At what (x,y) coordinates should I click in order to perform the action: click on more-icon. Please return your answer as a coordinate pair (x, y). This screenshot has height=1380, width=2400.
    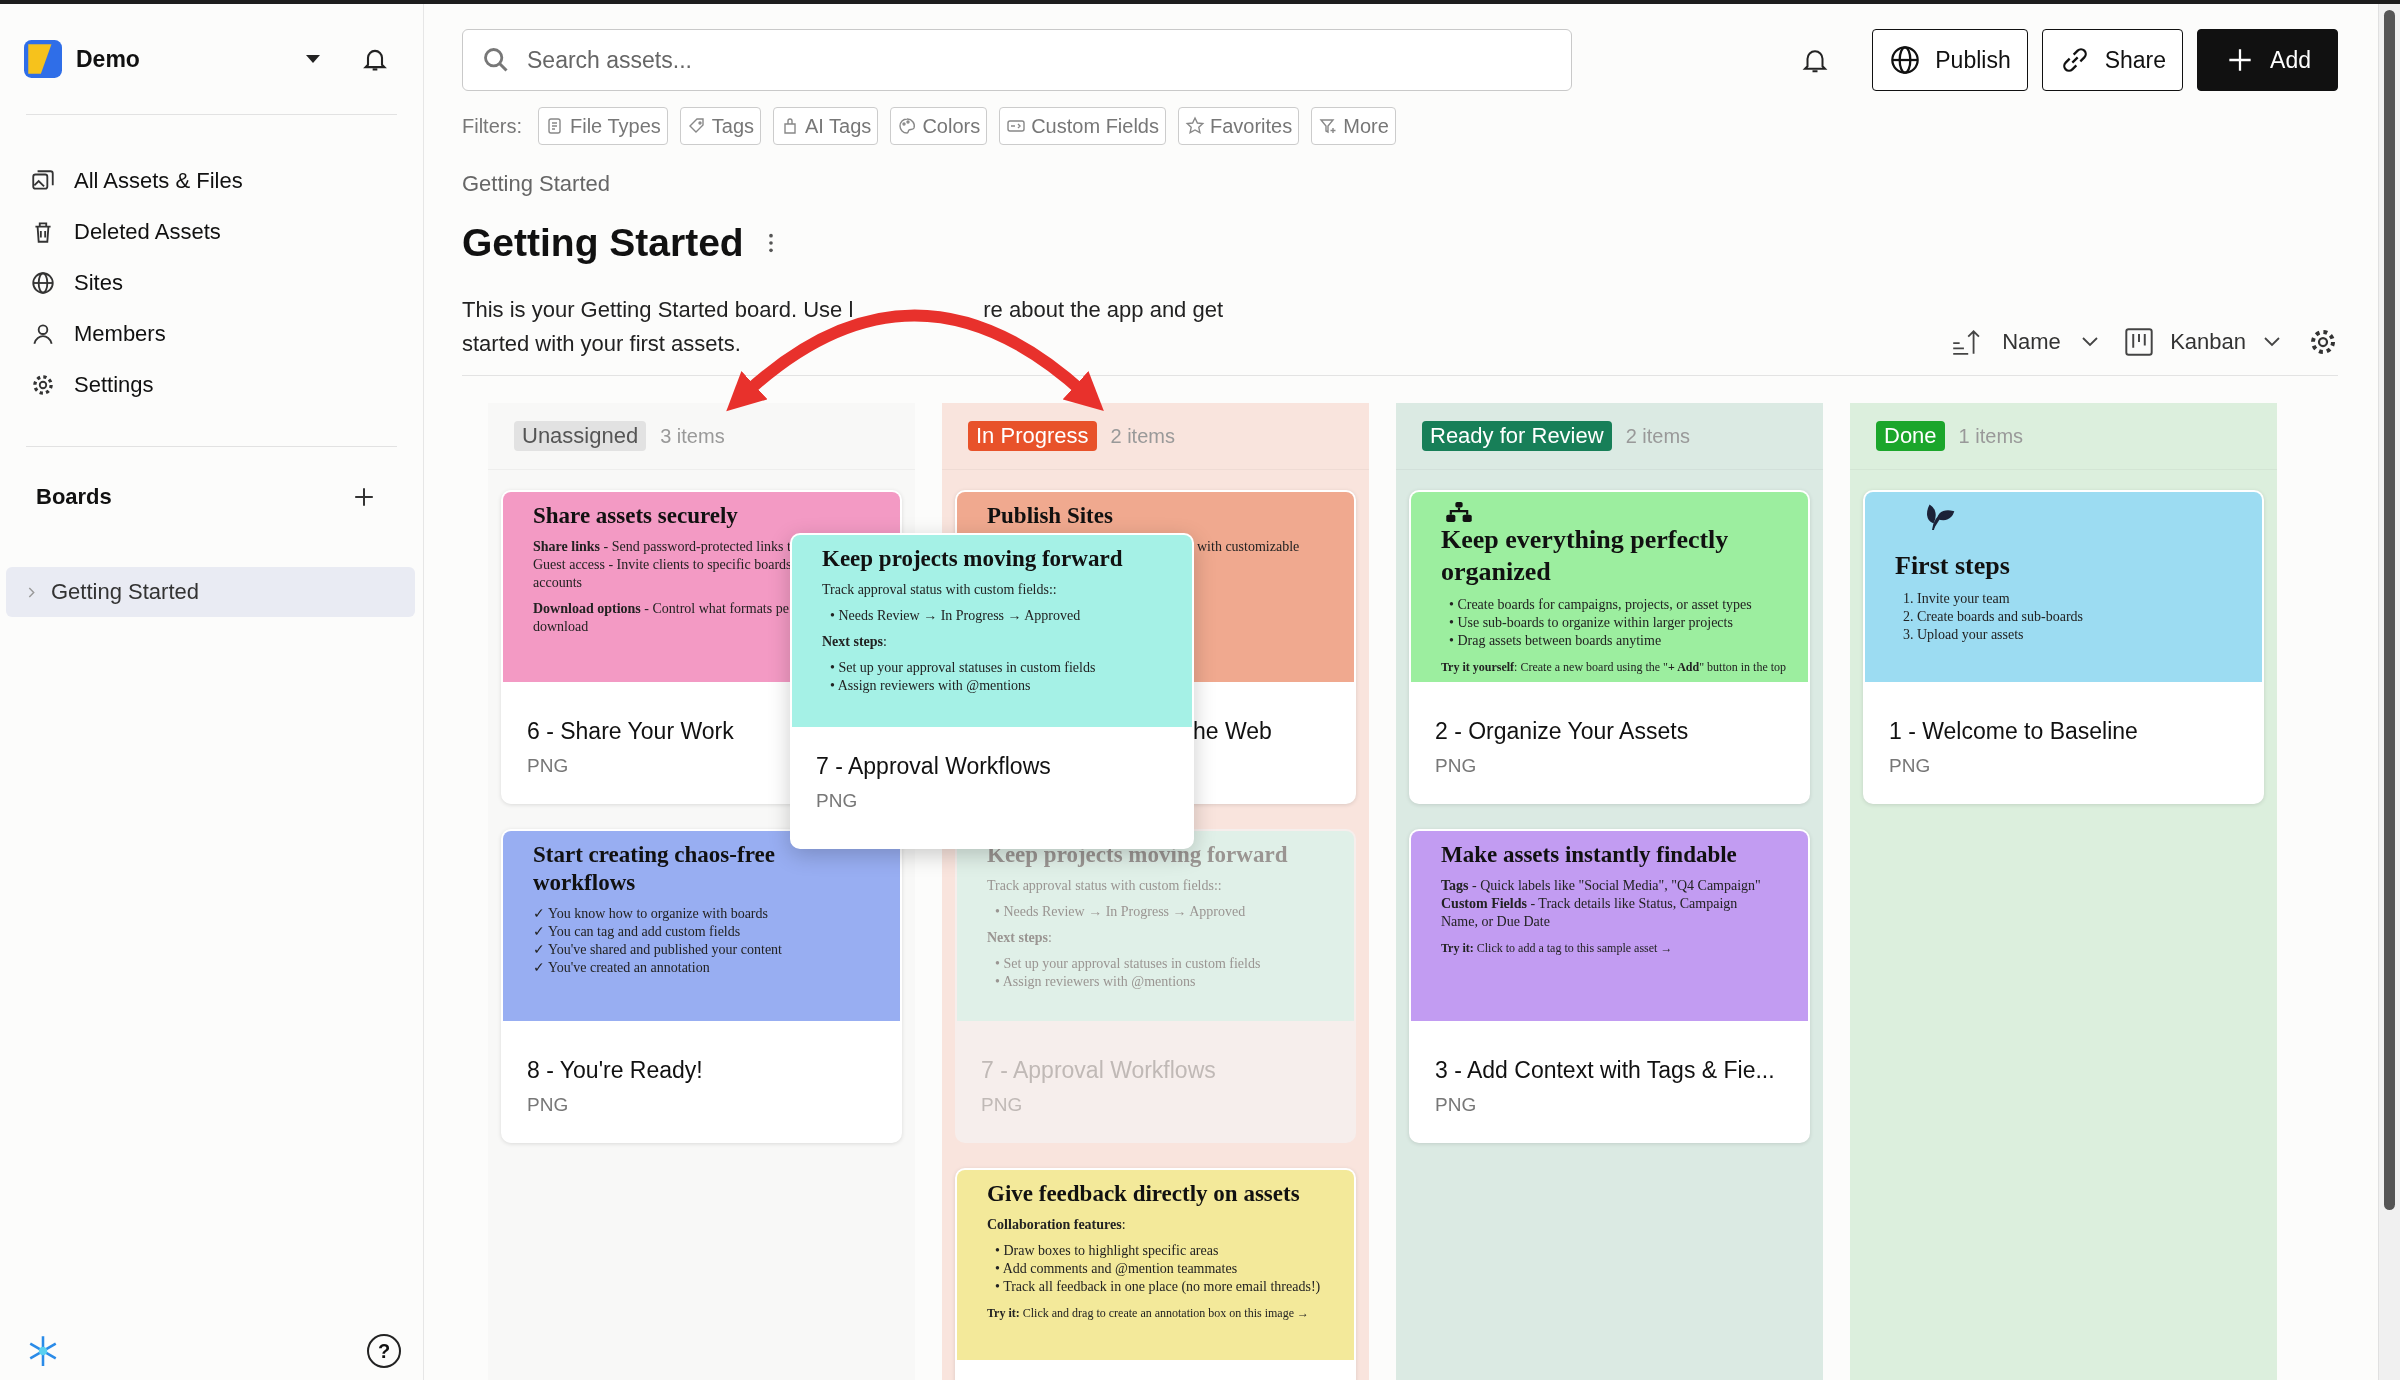
    Looking at the image, I should click on (770, 243).